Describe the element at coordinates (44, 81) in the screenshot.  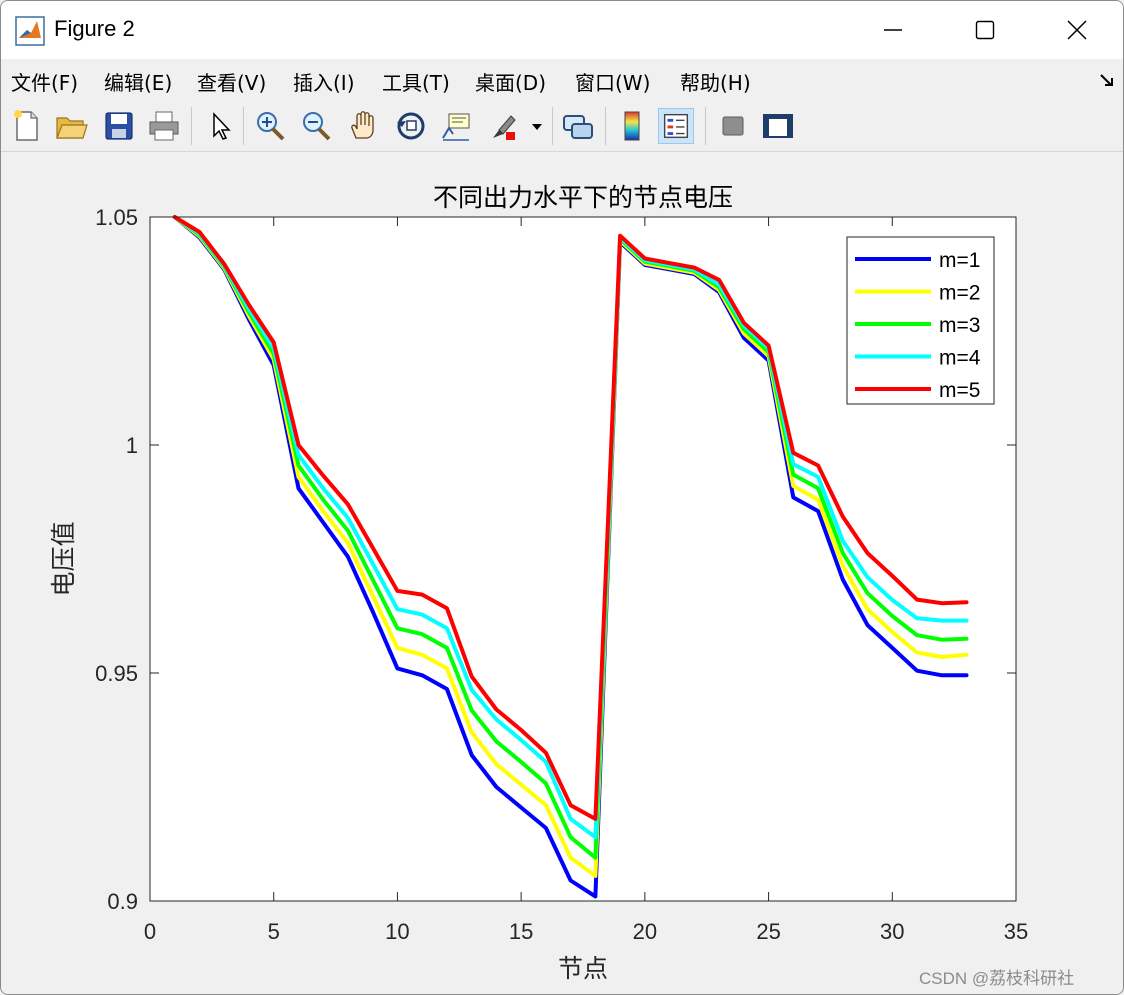
I see `menu-file: 文件(F)` at that location.